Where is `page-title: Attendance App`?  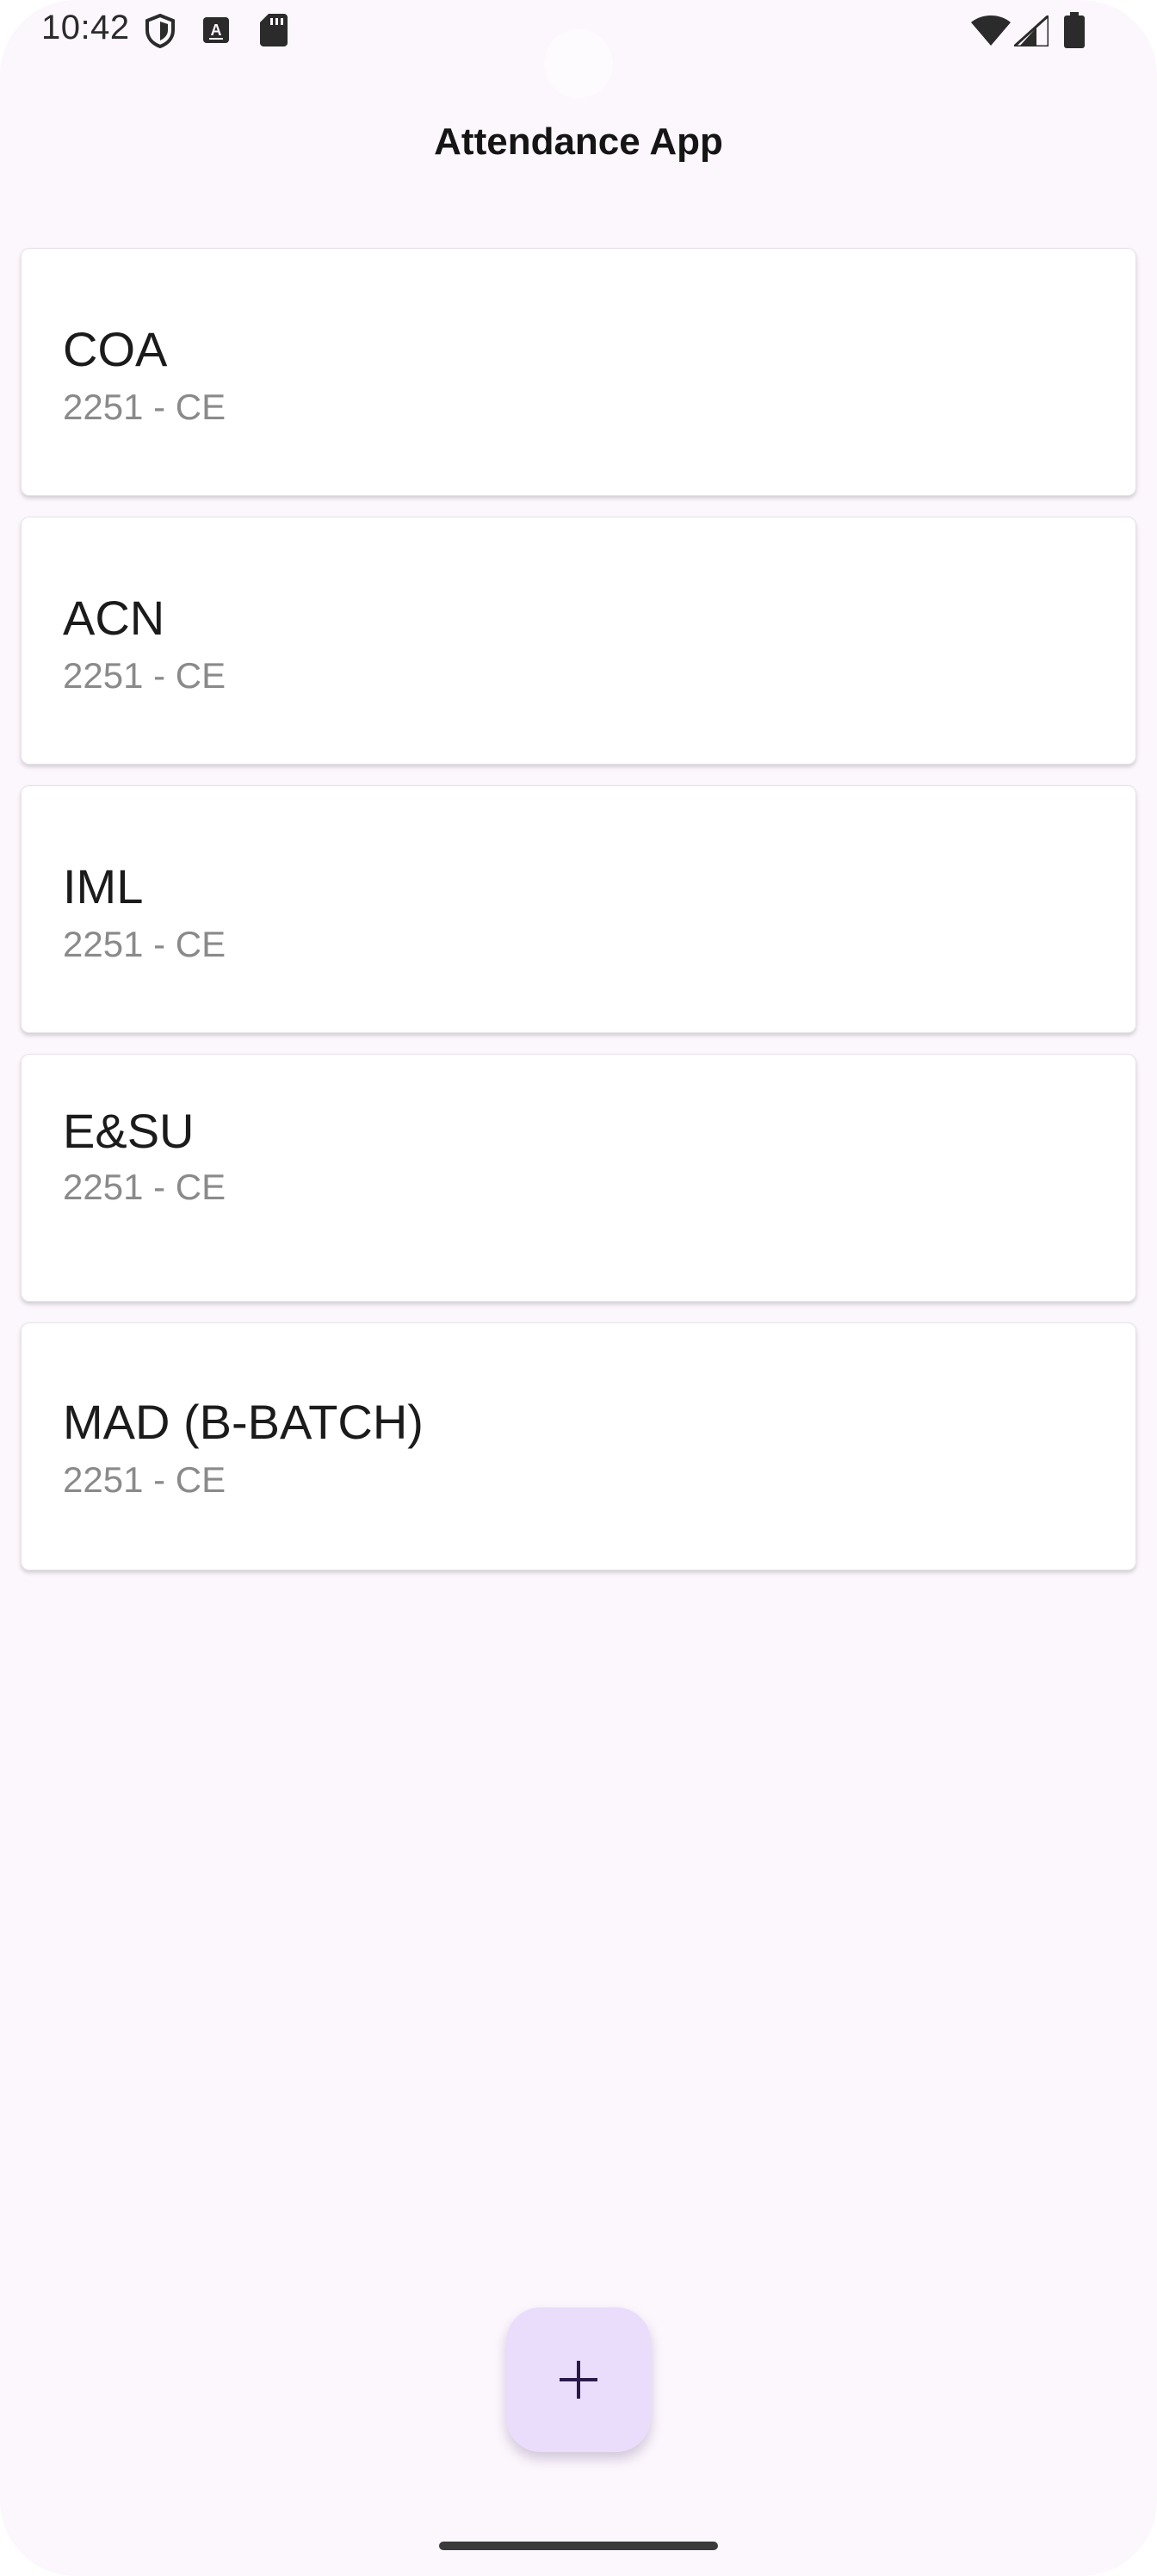
page-title: Attendance App is located at coordinates (579, 142).